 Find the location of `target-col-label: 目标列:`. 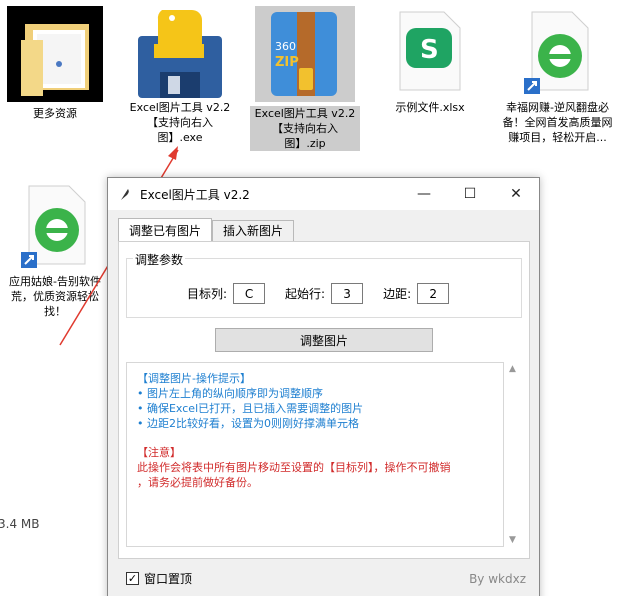

target-col-label: 目标列: is located at coordinates (207, 294).